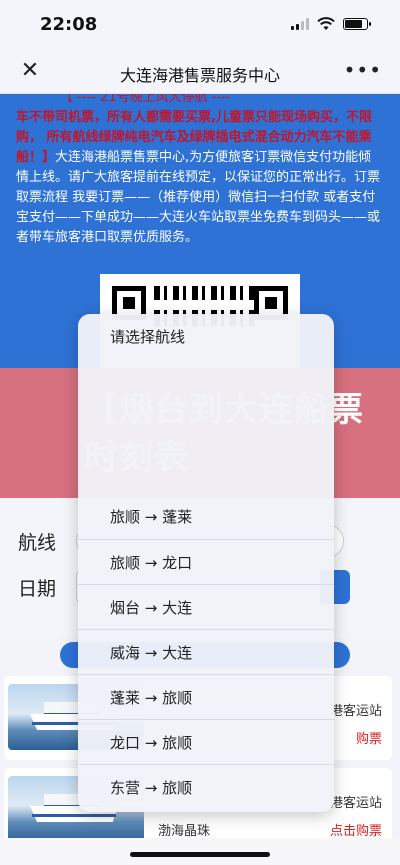 This screenshot has height=865, width=400. I want to click on date-label: 日期, so click(37, 589).